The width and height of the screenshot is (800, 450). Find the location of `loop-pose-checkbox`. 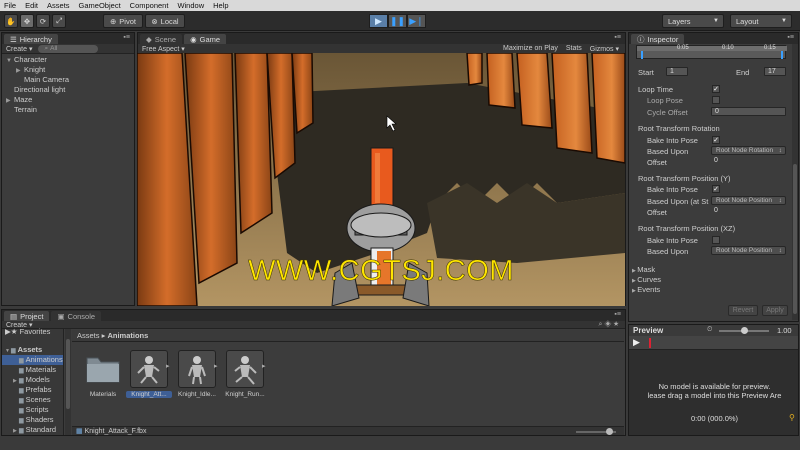

loop-pose-checkbox is located at coordinates (716, 100).